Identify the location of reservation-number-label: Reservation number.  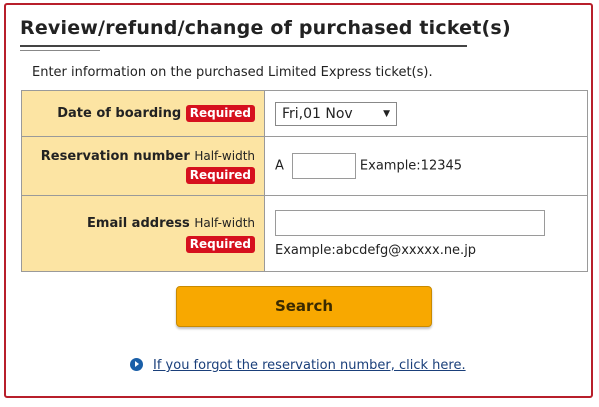
(115, 156).